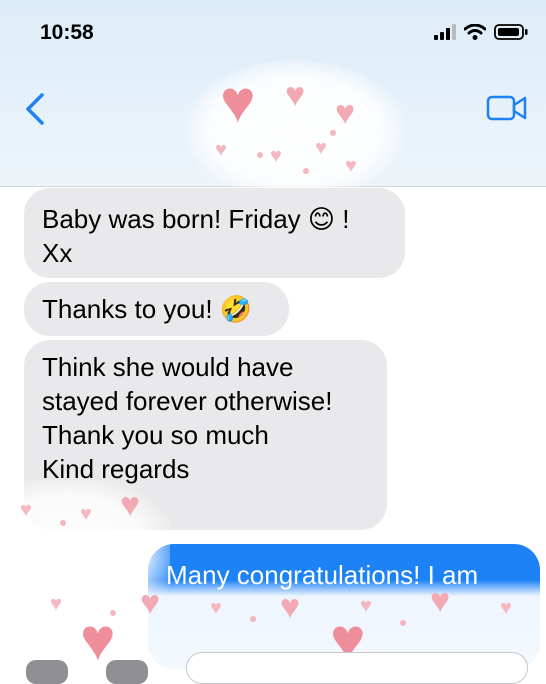 Image resolution: width=546 pixels, height=684 pixels. Describe the element at coordinates (445, 32) in the screenshot. I see `cellular-signal-icon` at that location.